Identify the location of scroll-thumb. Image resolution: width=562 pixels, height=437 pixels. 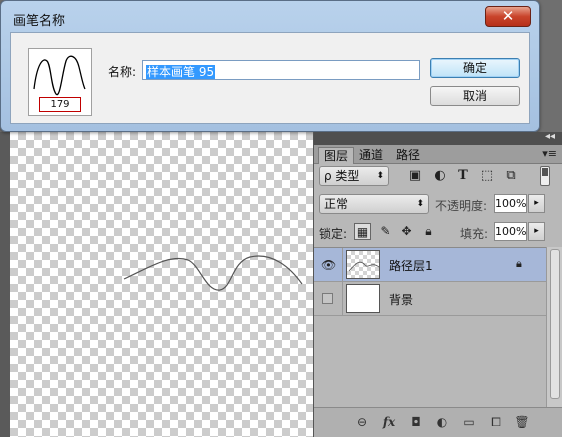
(555, 324).